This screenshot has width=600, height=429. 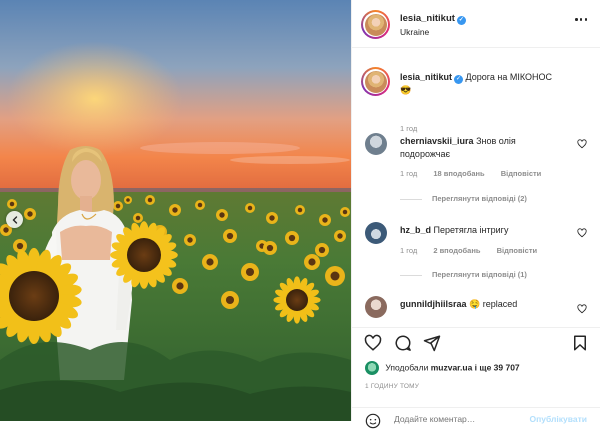 I want to click on comment-likes-count: 2 вподобань, so click(x=456, y=250).